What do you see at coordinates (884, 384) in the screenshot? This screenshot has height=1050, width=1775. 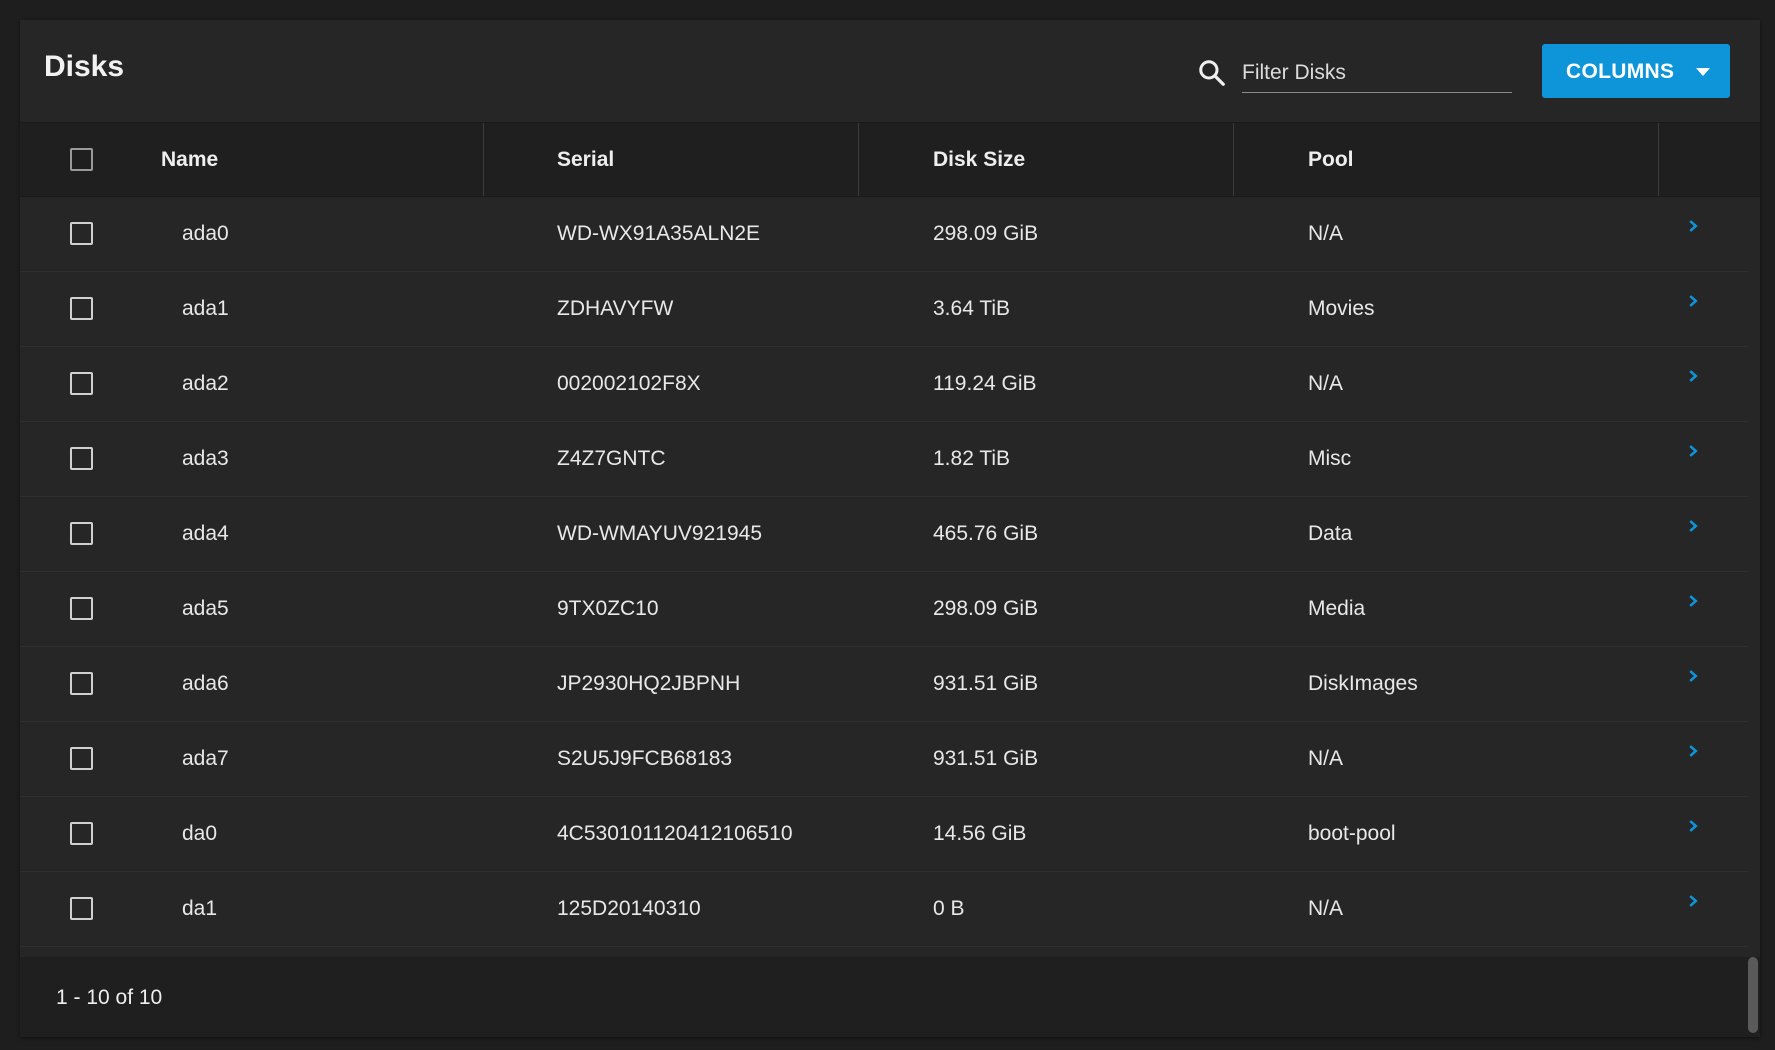 I see `table-row: ada2 002002102F8X 119.24 GiB N/A` at bounding box center [884, 384].